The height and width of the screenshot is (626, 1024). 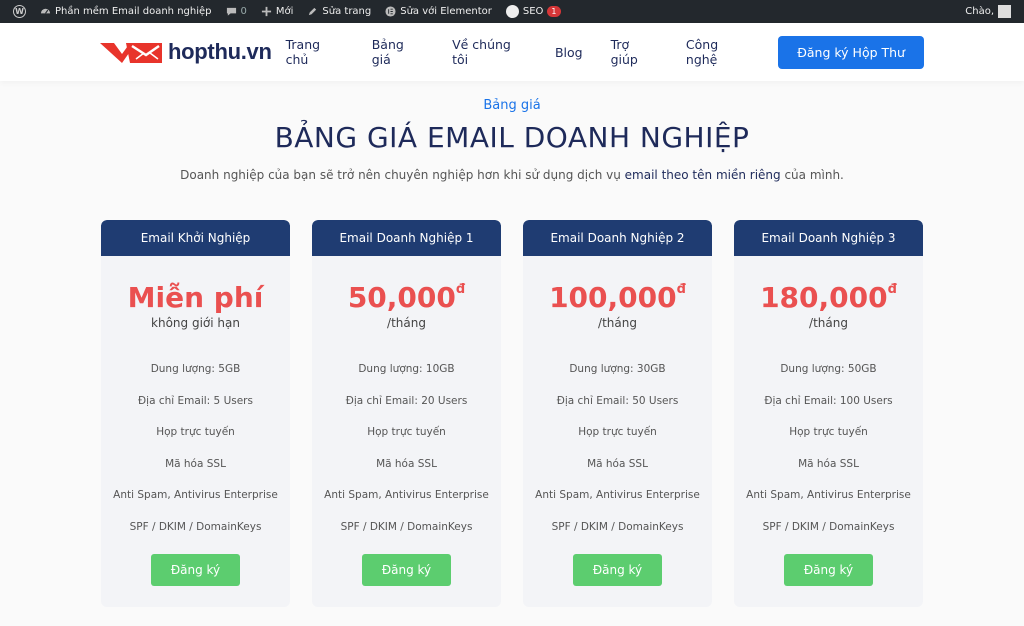 What do you see at coordinates (718, 52) in the screenshot?
I see `nav-item-technology: Công nghệ` at bounding box center [718, 52].